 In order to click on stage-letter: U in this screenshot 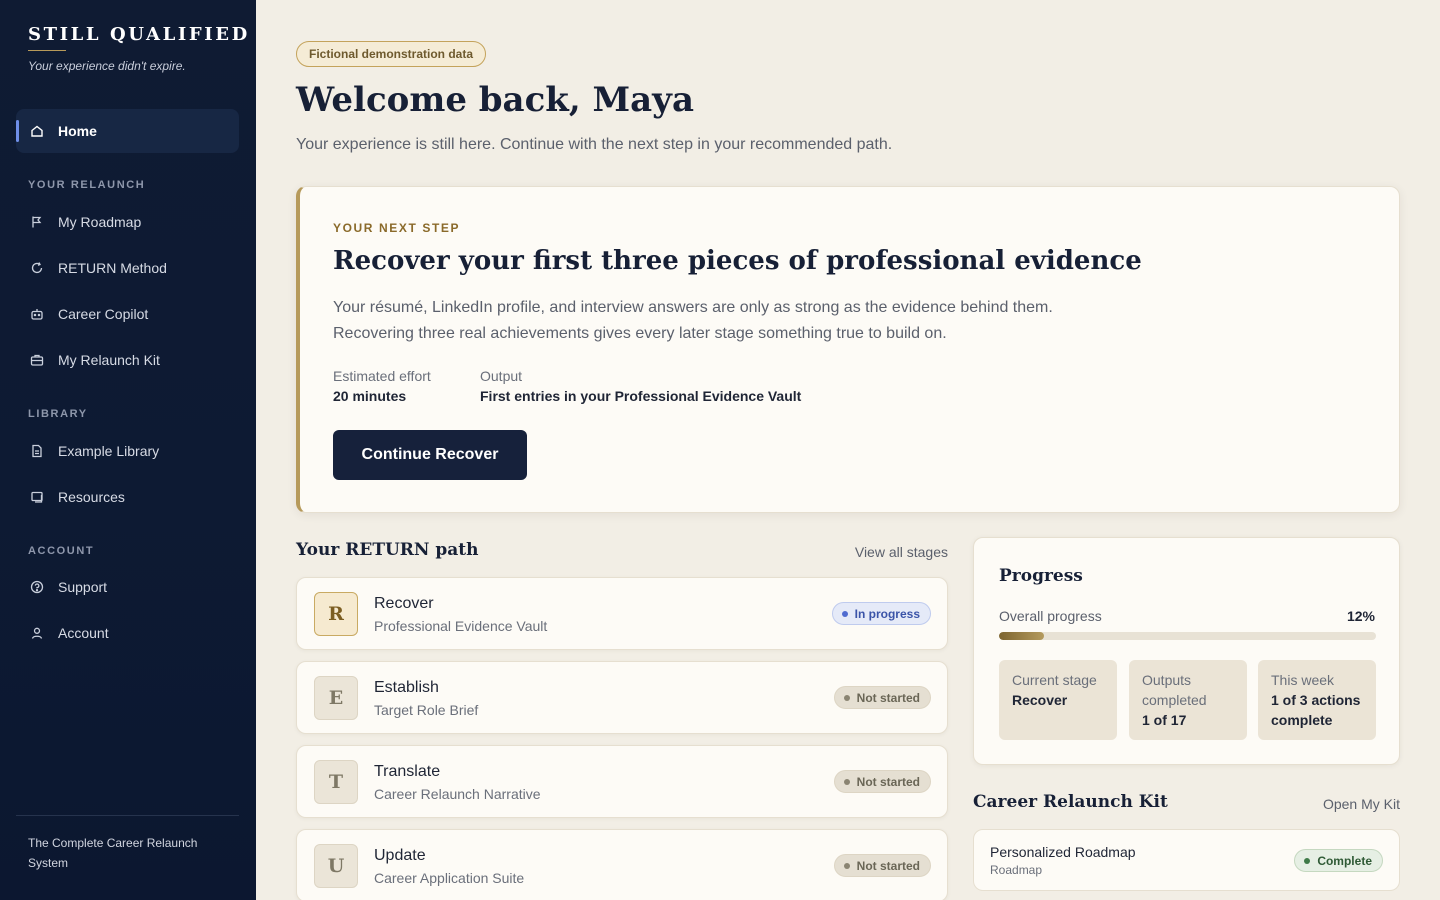, I will do `click(336, 866)`.